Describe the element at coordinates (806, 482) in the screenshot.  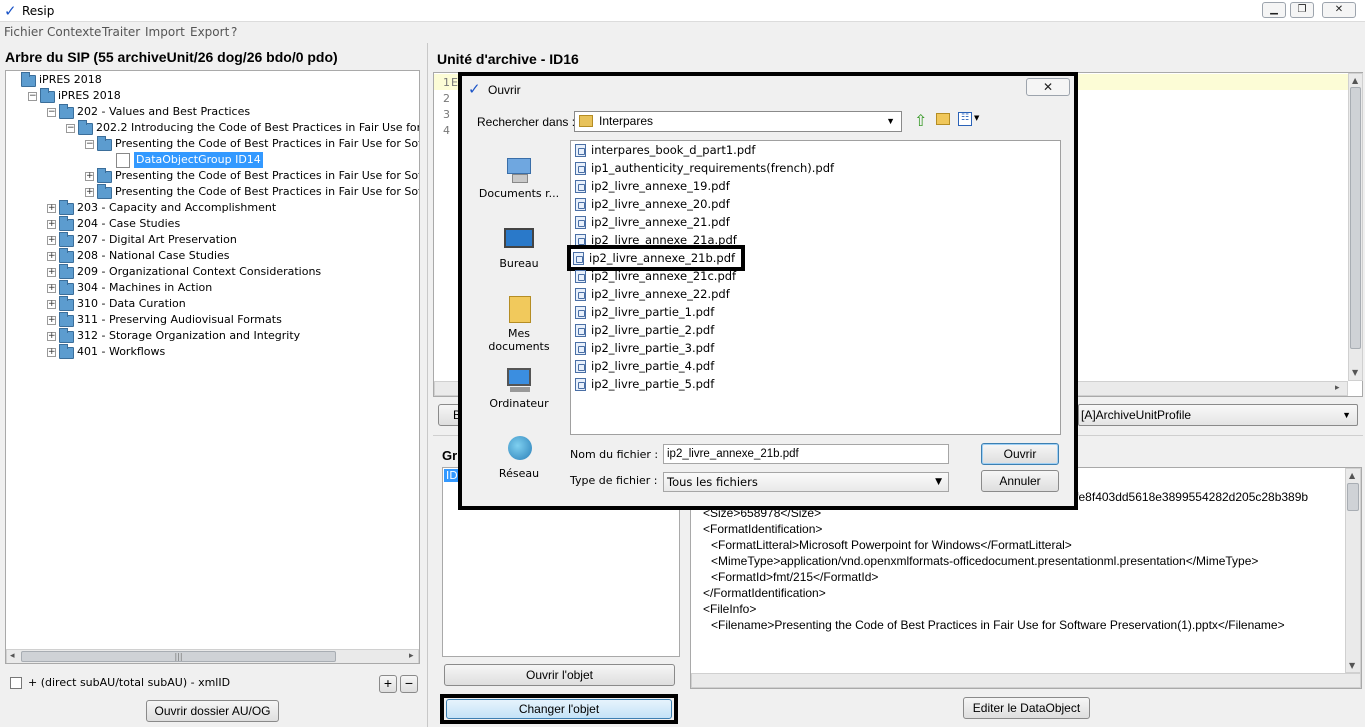
I see `filetype-select: Tous les fichiers ▼` at that location.